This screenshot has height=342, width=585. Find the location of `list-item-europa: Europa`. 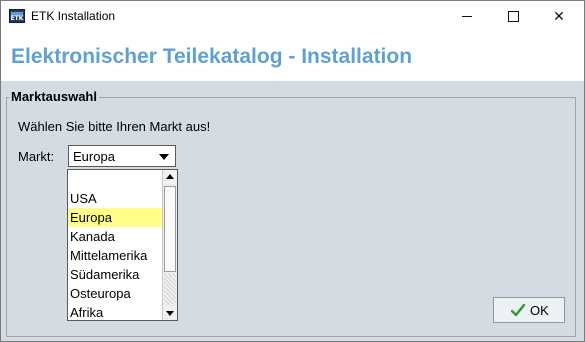

list-item-europa: Europa is located at coordinates (115, 217).